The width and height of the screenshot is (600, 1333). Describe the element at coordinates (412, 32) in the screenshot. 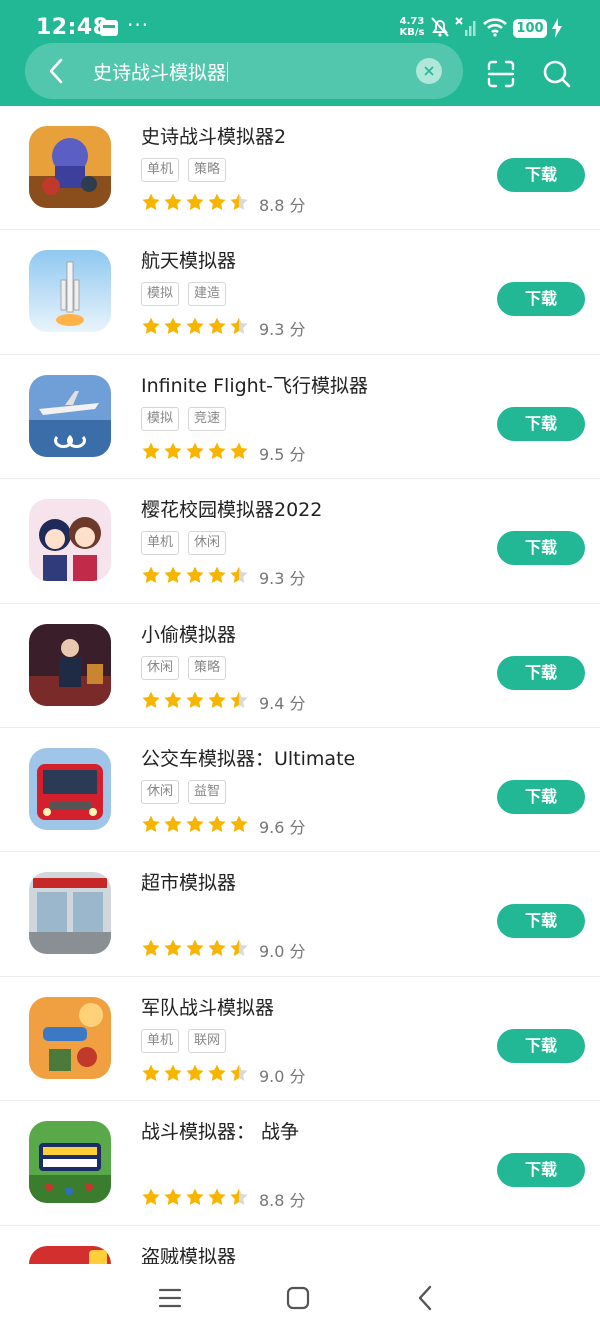

I see `network-speed-unit: KB/s` at that location.